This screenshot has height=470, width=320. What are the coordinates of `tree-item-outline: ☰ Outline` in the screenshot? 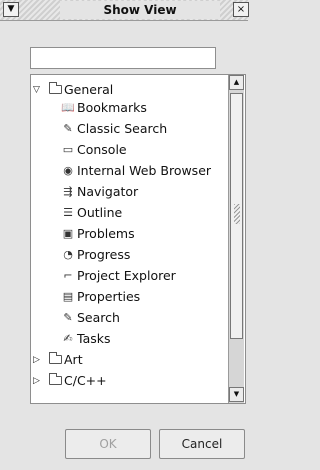 It's located at (91, 212).